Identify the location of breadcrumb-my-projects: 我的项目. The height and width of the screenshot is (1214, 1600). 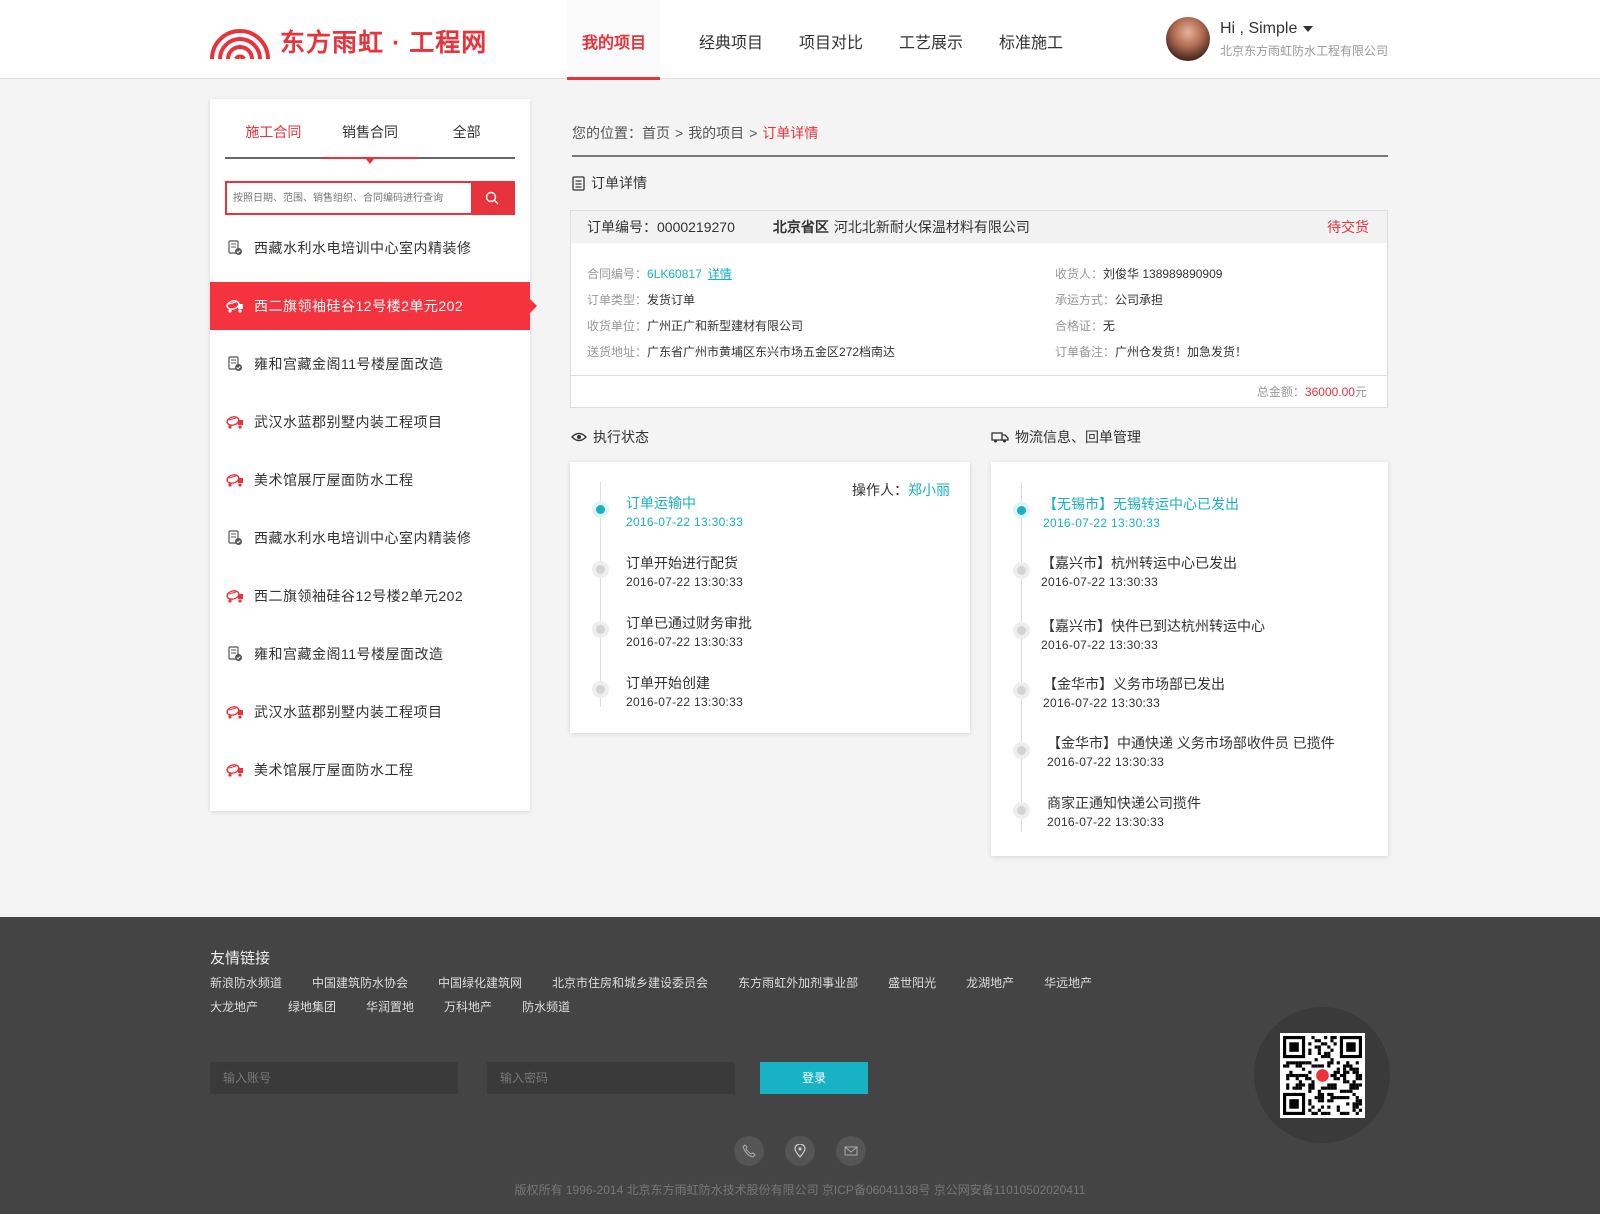
(716, 133).